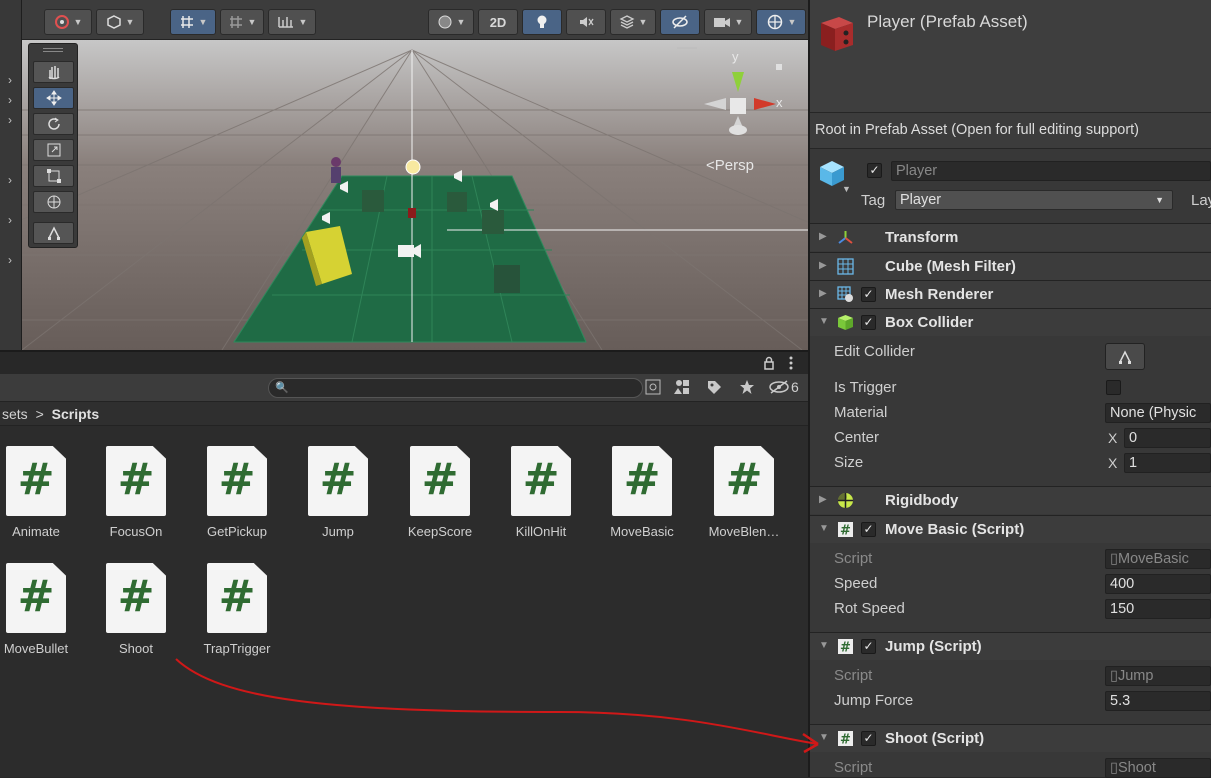 This screenshot has height=778, width=1211. I want to click on material-field: None (Physic, so click(1158, 413).